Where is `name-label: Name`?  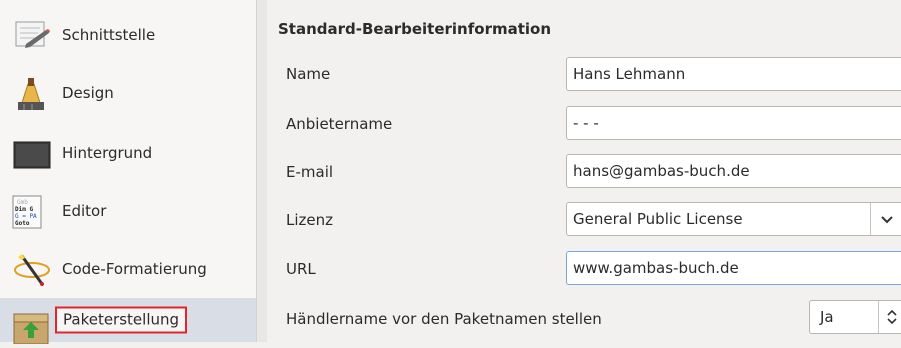
name-label: Name is located at coordinates (308, 74).